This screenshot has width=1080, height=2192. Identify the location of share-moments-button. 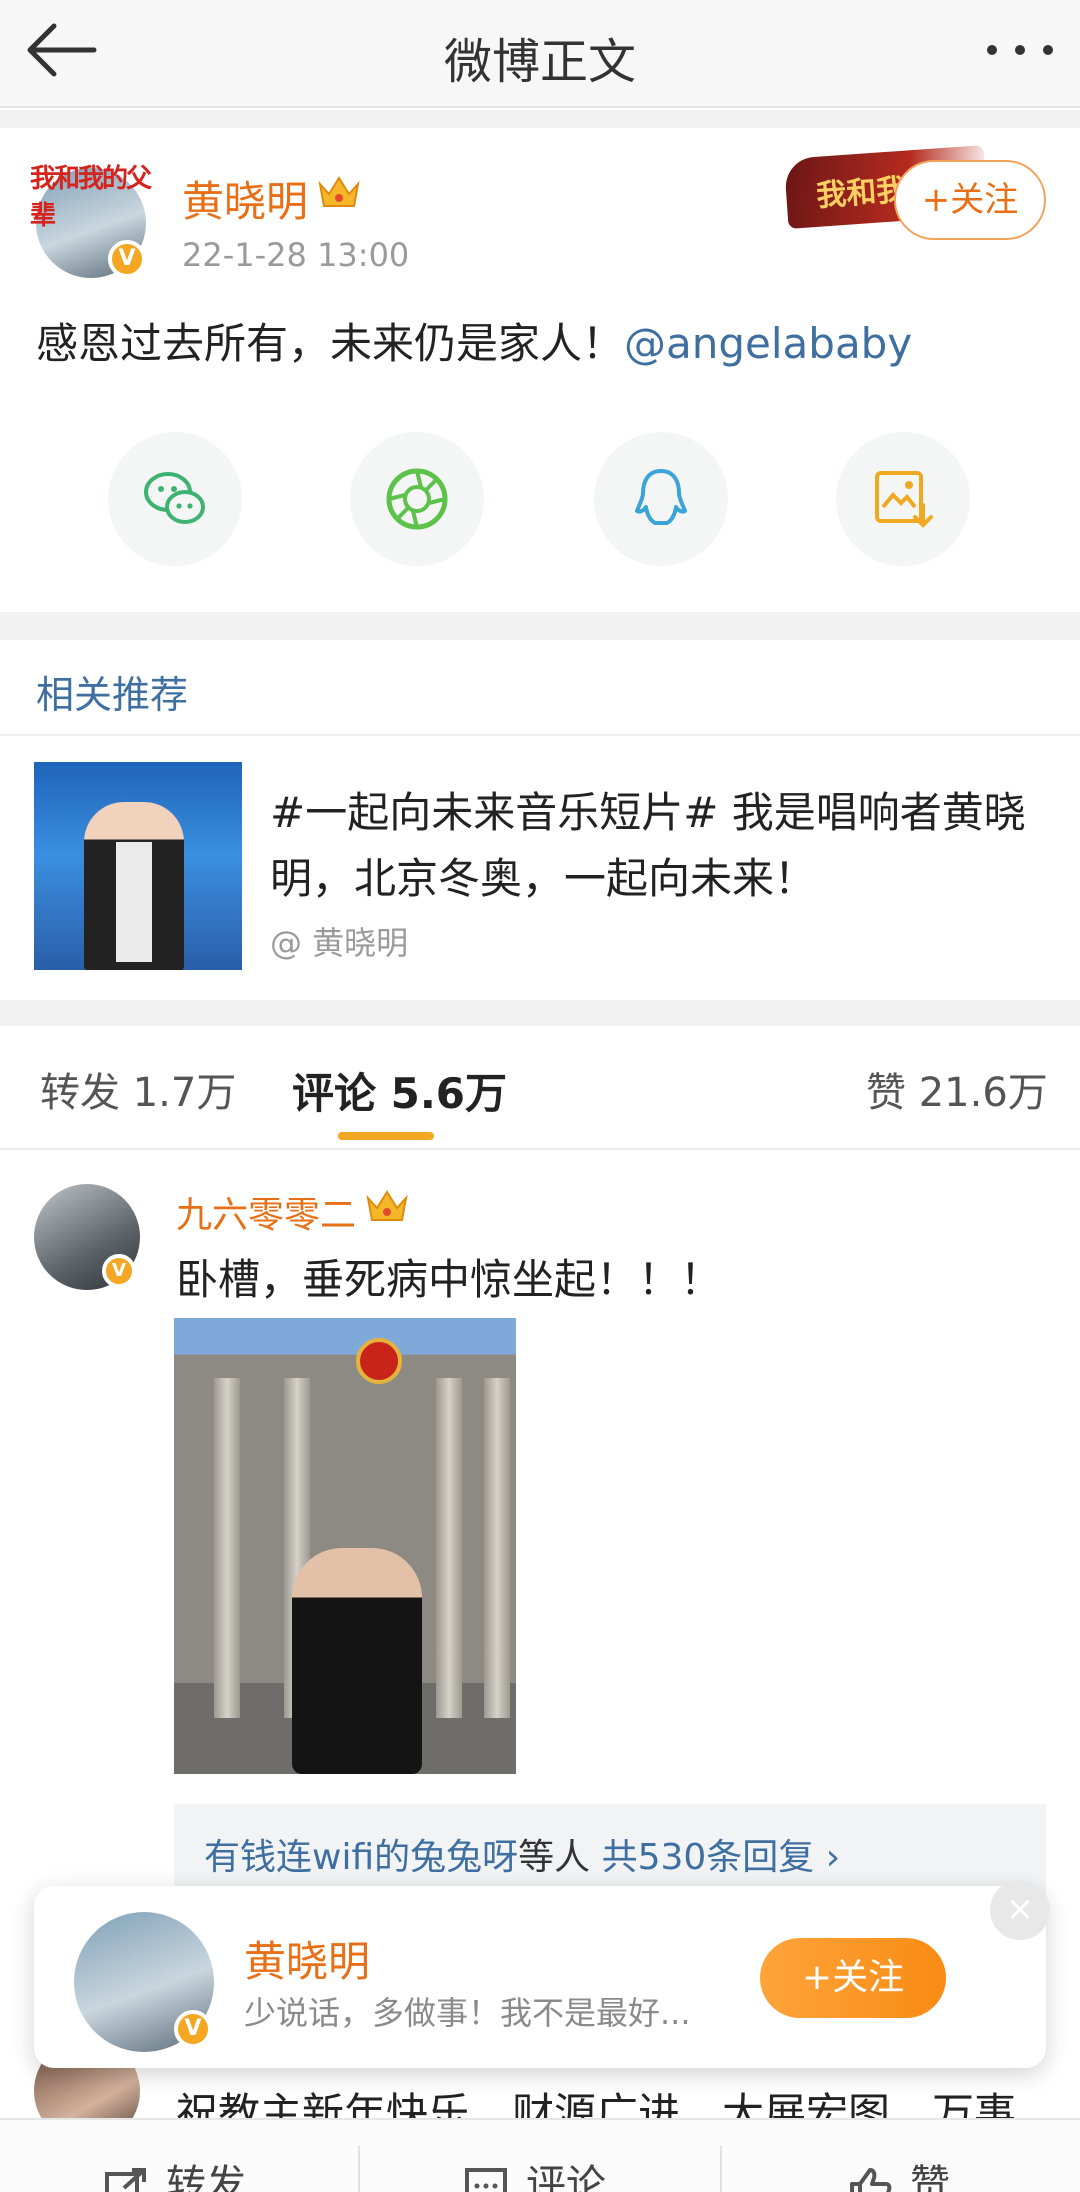
(417, 499).